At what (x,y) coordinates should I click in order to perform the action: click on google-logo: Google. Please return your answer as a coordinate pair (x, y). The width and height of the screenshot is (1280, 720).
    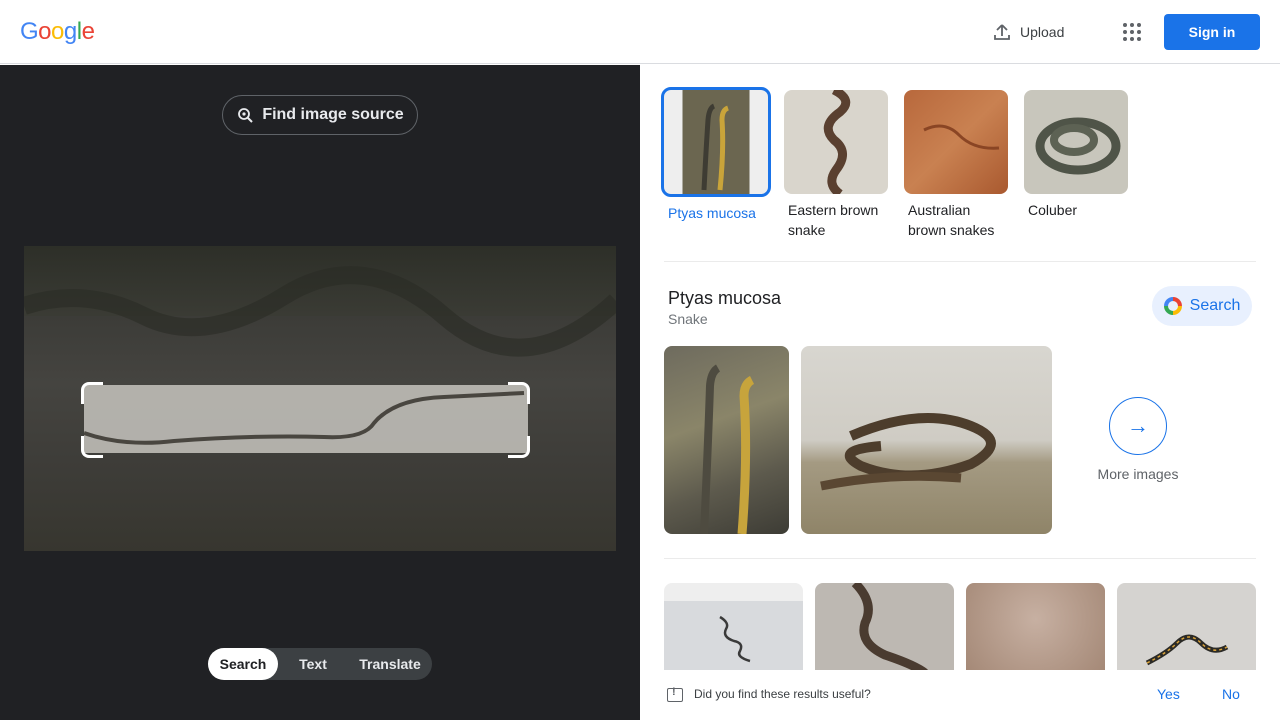
    Looking at the image, I should click on (57, 32).